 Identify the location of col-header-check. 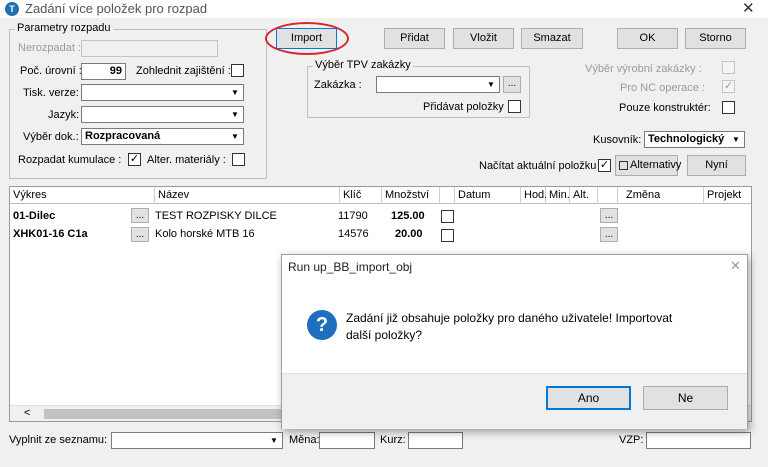
(447, 195).